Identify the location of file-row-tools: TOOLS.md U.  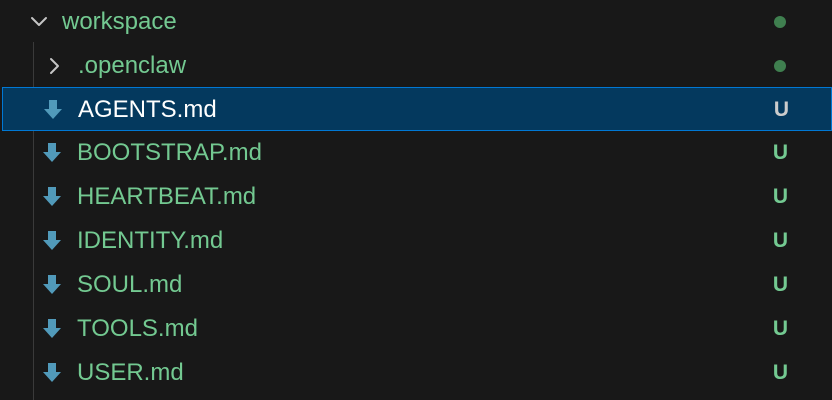
(416, 329).